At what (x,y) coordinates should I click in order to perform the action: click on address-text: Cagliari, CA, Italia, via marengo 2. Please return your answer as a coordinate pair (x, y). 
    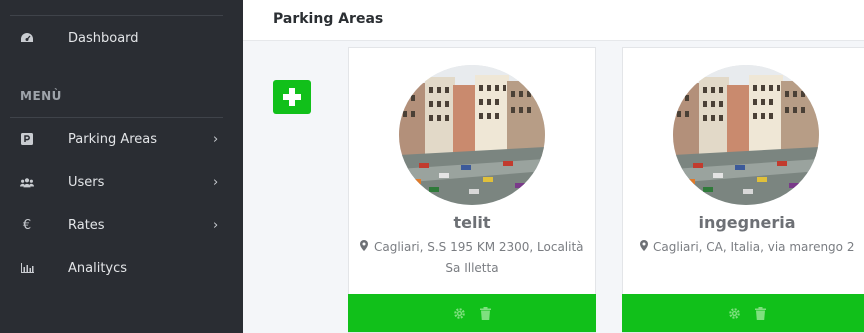
    Looking at the image, I should click on (754, 247).